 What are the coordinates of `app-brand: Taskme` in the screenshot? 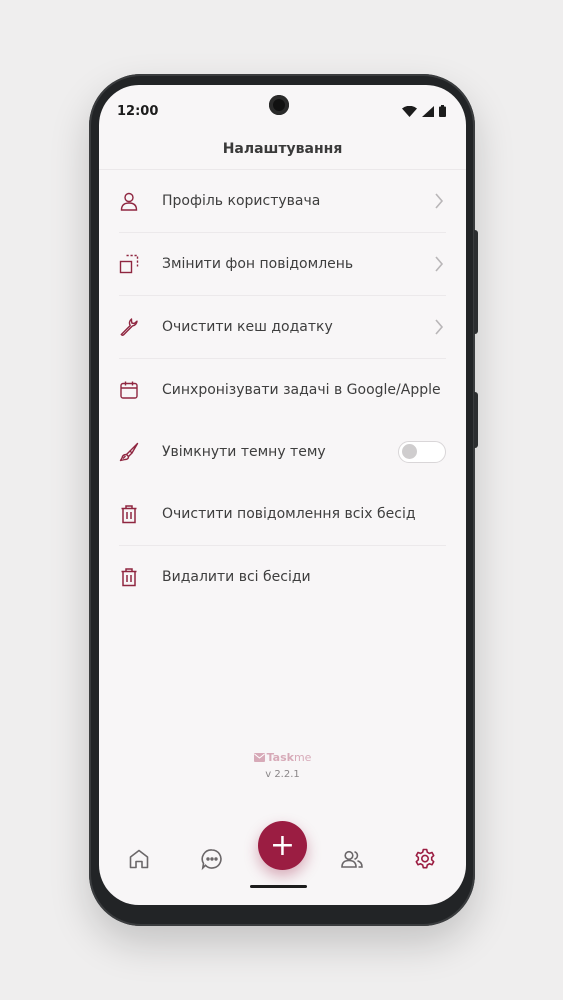 It's located at (282, 757).